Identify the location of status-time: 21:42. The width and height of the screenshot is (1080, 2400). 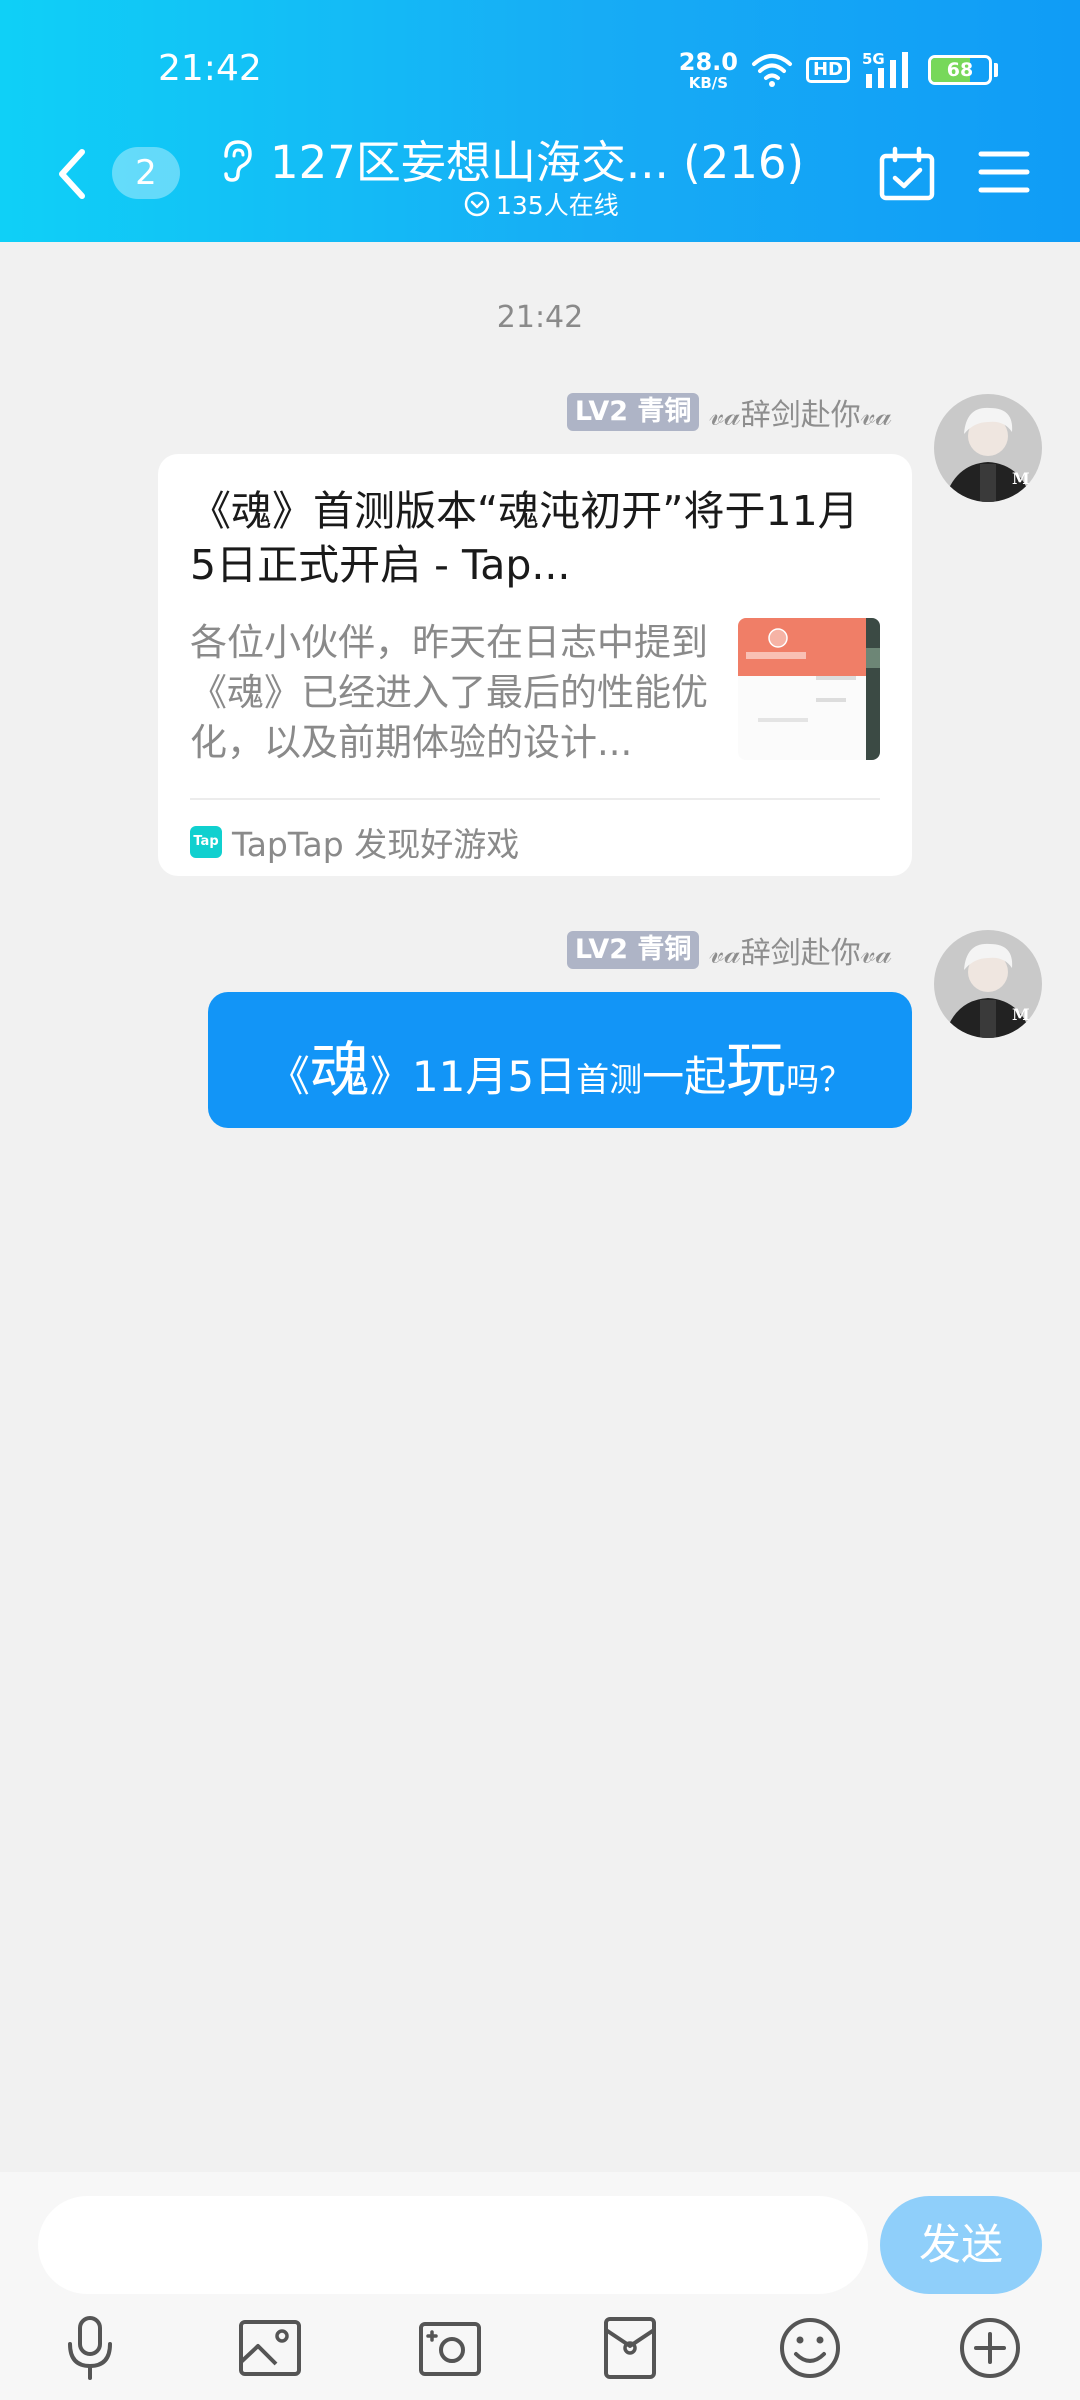
(210, 68).